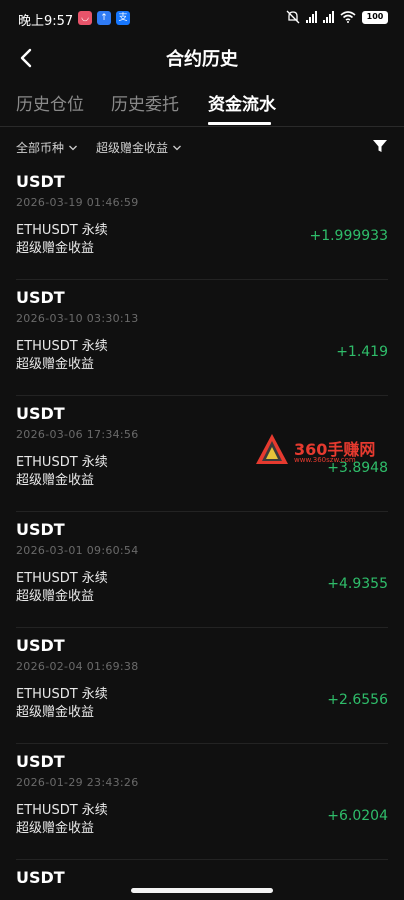 This screenshot has height=900, width=404. I want to click on status-bar: 晚上9:57 ◡ ↑ 支 100, so click(202, 18).